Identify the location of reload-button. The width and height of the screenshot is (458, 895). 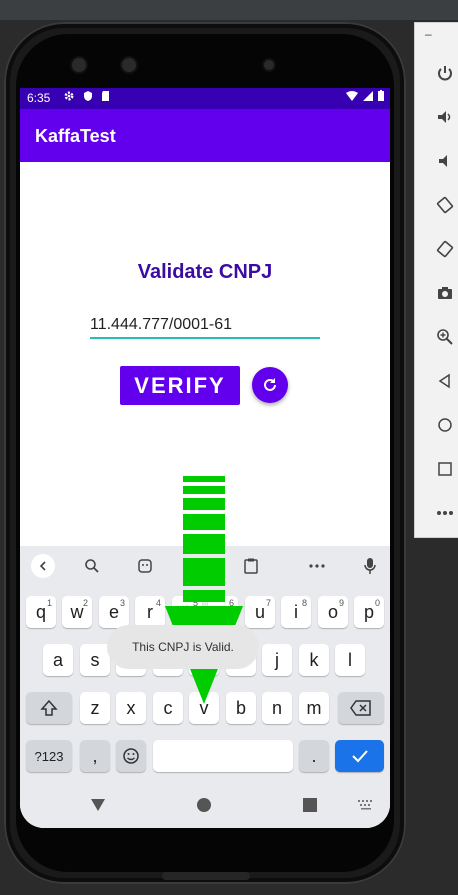
(270, 385).